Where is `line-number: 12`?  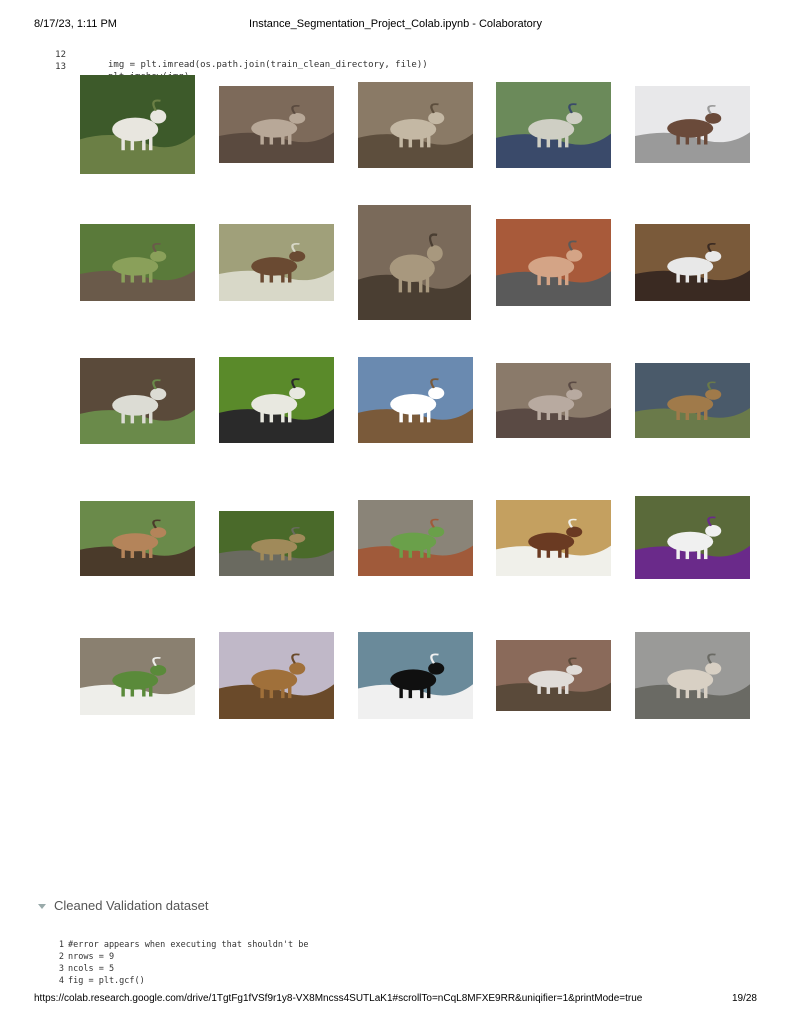
line-number: 12 is located at coordinates (60, 55).